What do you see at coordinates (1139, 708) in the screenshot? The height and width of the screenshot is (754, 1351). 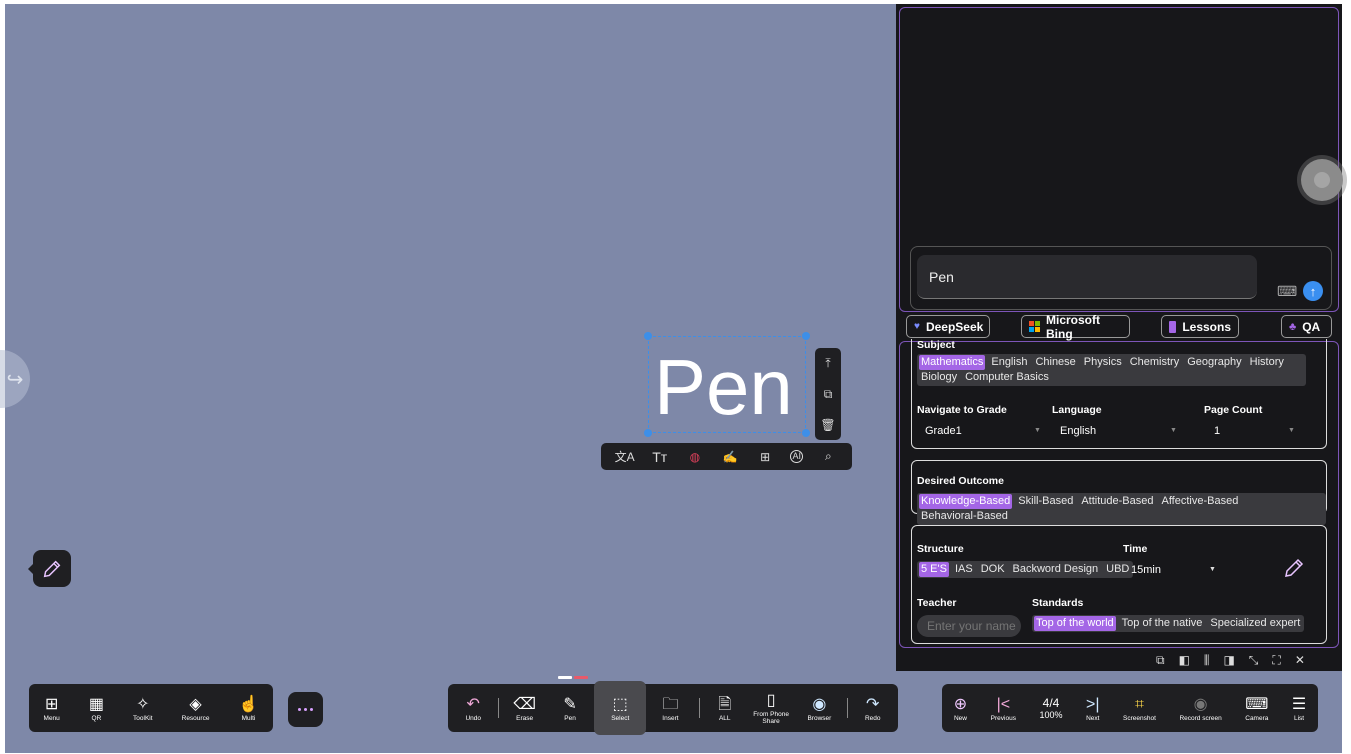 I see `screenshot-button: ⌗ Screenshot` at bounding box center [1139, 708].